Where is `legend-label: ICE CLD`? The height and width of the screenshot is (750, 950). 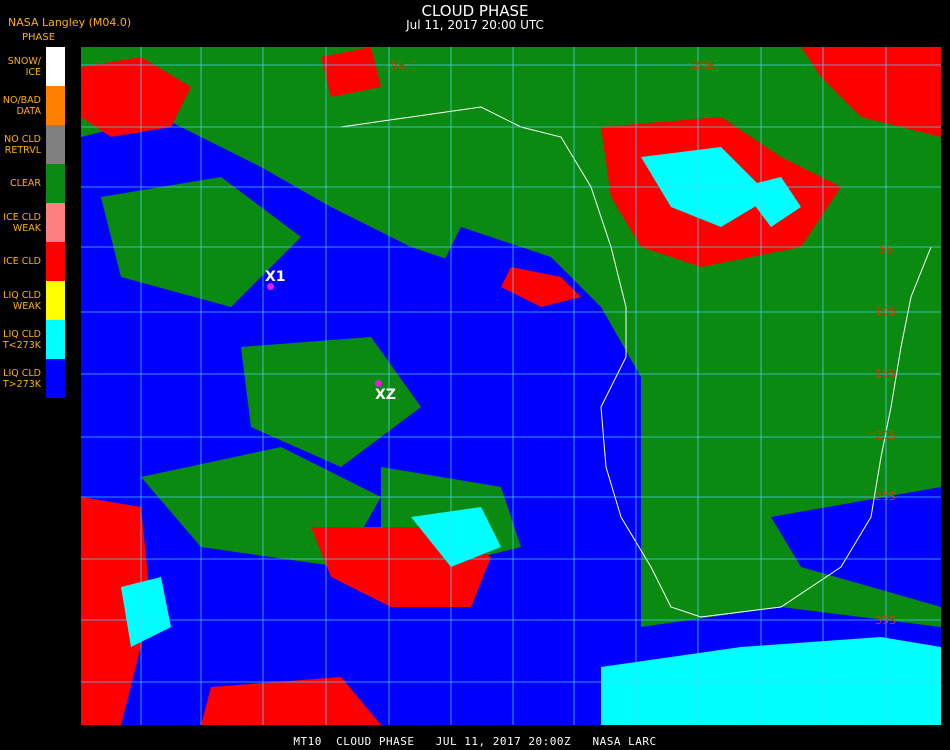
legend-label: ICE CLD is located at coordinates (22, 261).